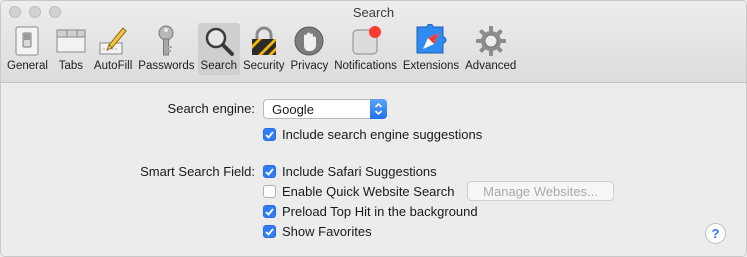  I want to click on tab-tabs: Tabs, so click(71, 49).